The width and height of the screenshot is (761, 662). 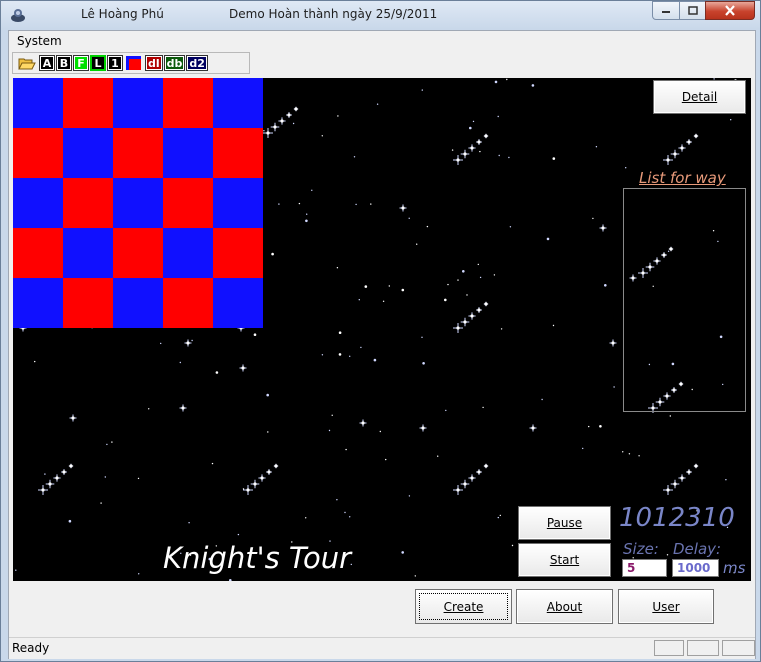 What do you see at coordinates (115, 63) in the screenshot?
I see `toolbar-1-button: 1` at bounding box center [115, 63].